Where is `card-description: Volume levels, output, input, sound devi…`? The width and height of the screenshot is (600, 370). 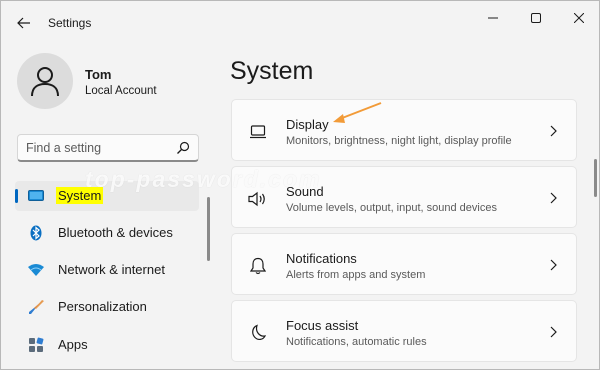 card-description: Volume levels, output, input, sound devi… is located at coordinates (391, 208).